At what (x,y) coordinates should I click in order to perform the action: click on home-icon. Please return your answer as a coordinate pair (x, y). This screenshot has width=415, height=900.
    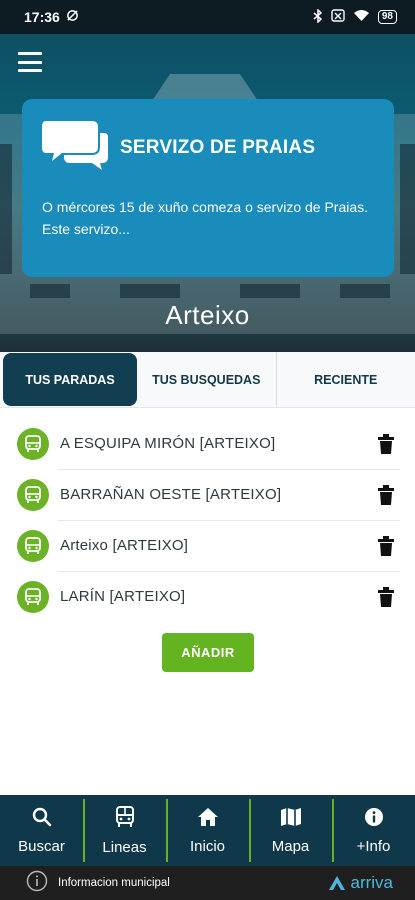
    Looking at the image, I should click on (208, 819).